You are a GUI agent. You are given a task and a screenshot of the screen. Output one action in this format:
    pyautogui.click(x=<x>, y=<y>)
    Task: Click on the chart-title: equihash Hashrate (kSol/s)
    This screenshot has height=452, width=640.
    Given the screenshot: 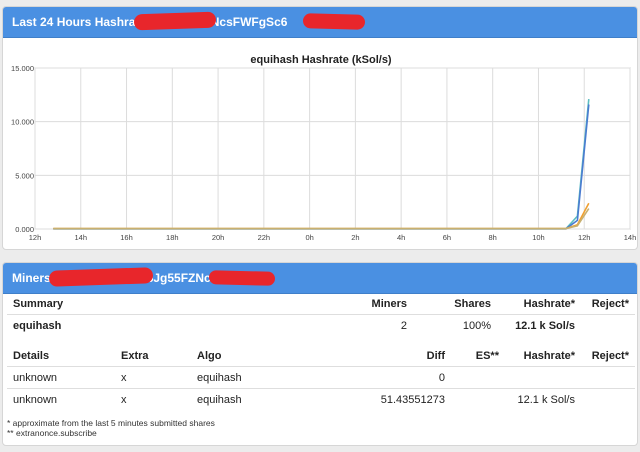 What is the action you would take?
    pyautogui.click(x=321, y=60)
    